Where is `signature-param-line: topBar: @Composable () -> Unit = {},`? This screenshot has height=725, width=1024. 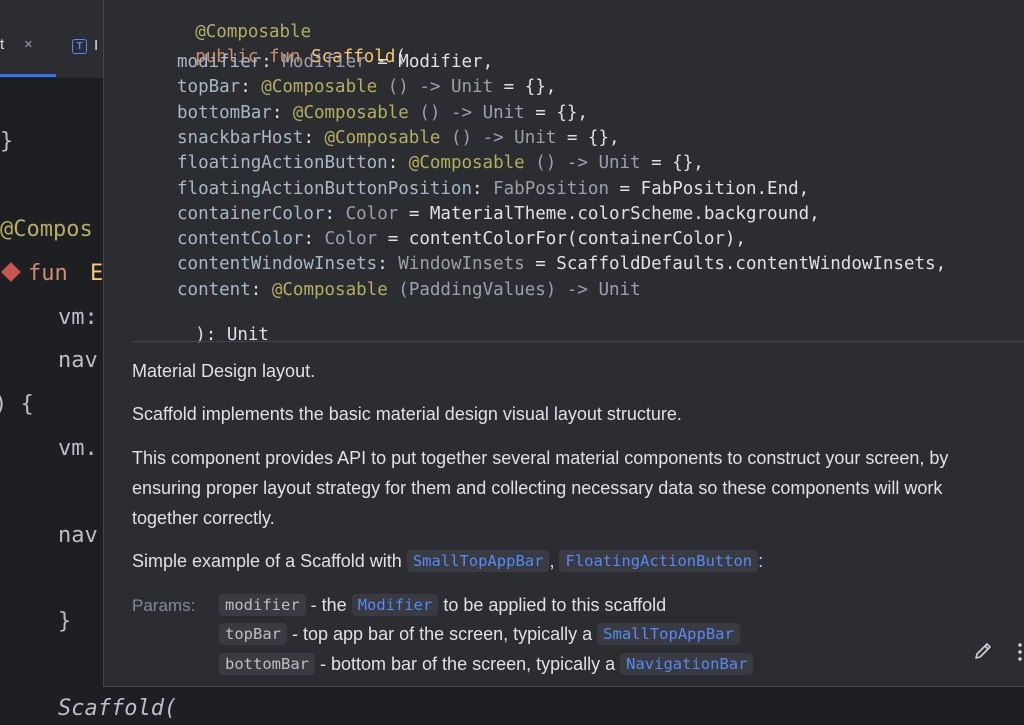 signature-param-line: topBar: @Composable () -> Unit = {}, is located at coordinates (366, 87).